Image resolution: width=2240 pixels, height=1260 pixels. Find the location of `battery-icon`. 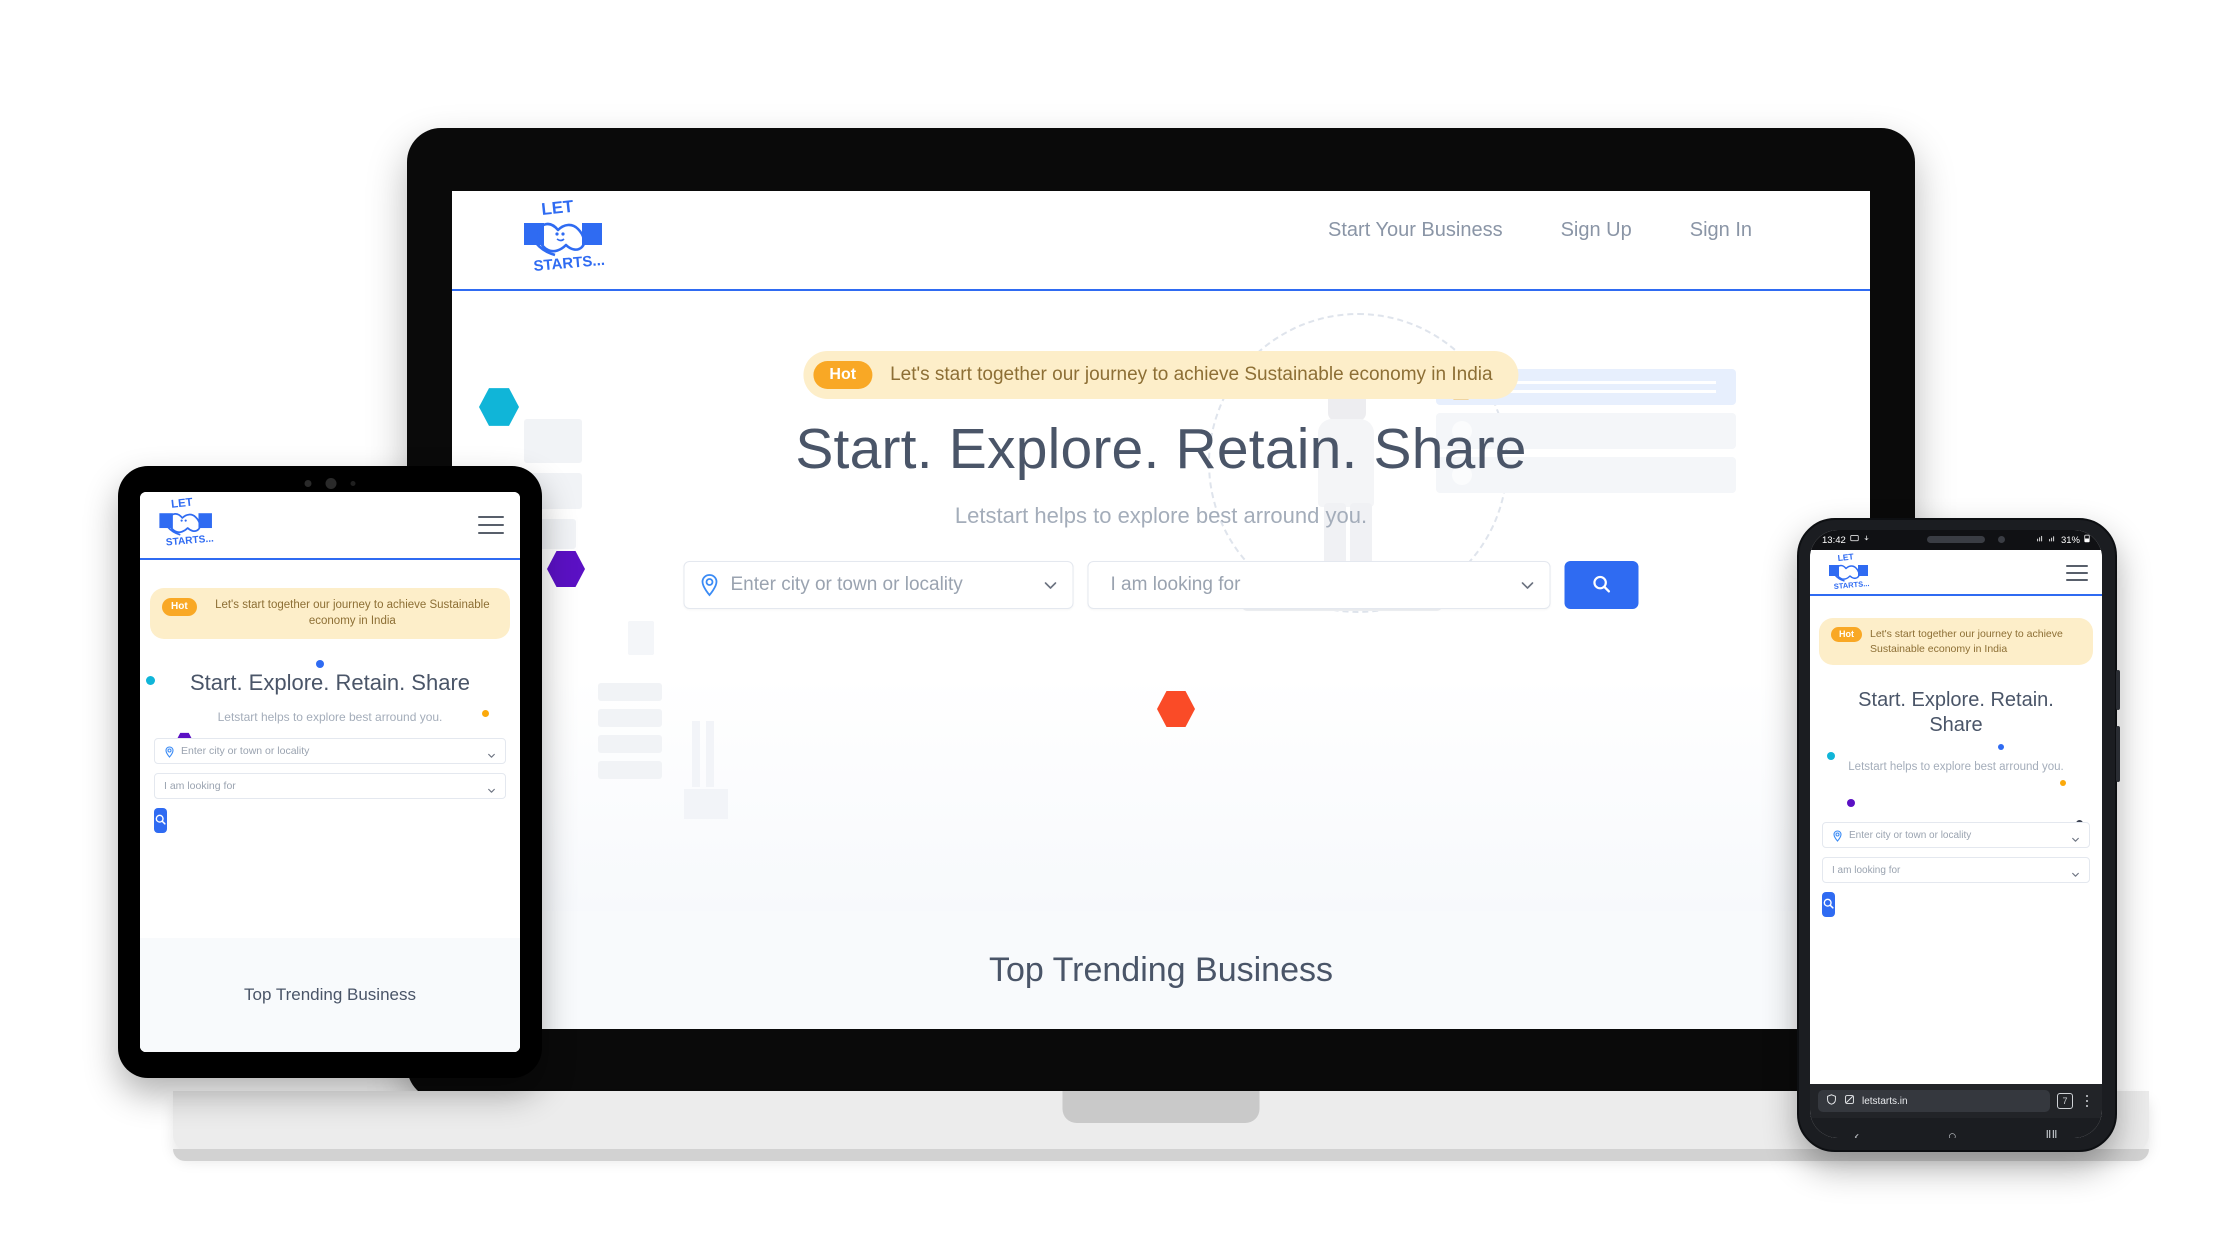

battery-icon is located at coordinates (2087, 540).